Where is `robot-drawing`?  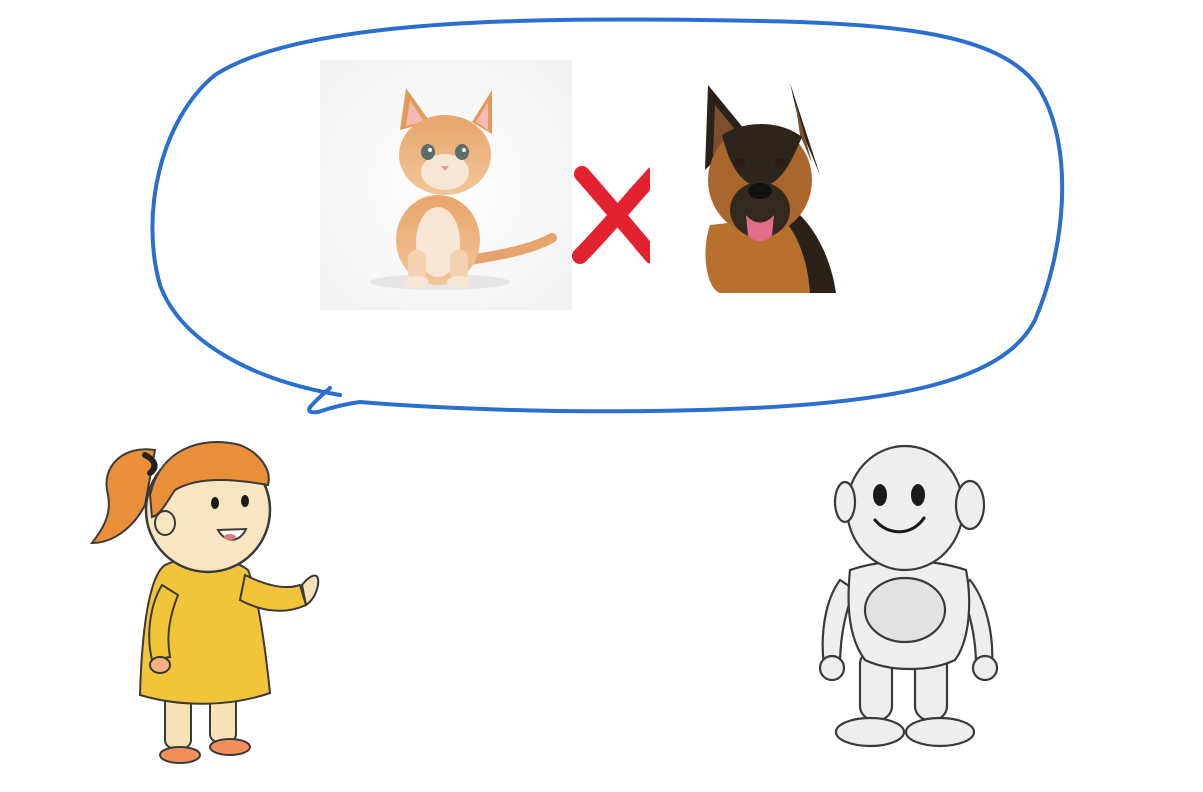
robot-drawing is located at coordinates (908, 596).